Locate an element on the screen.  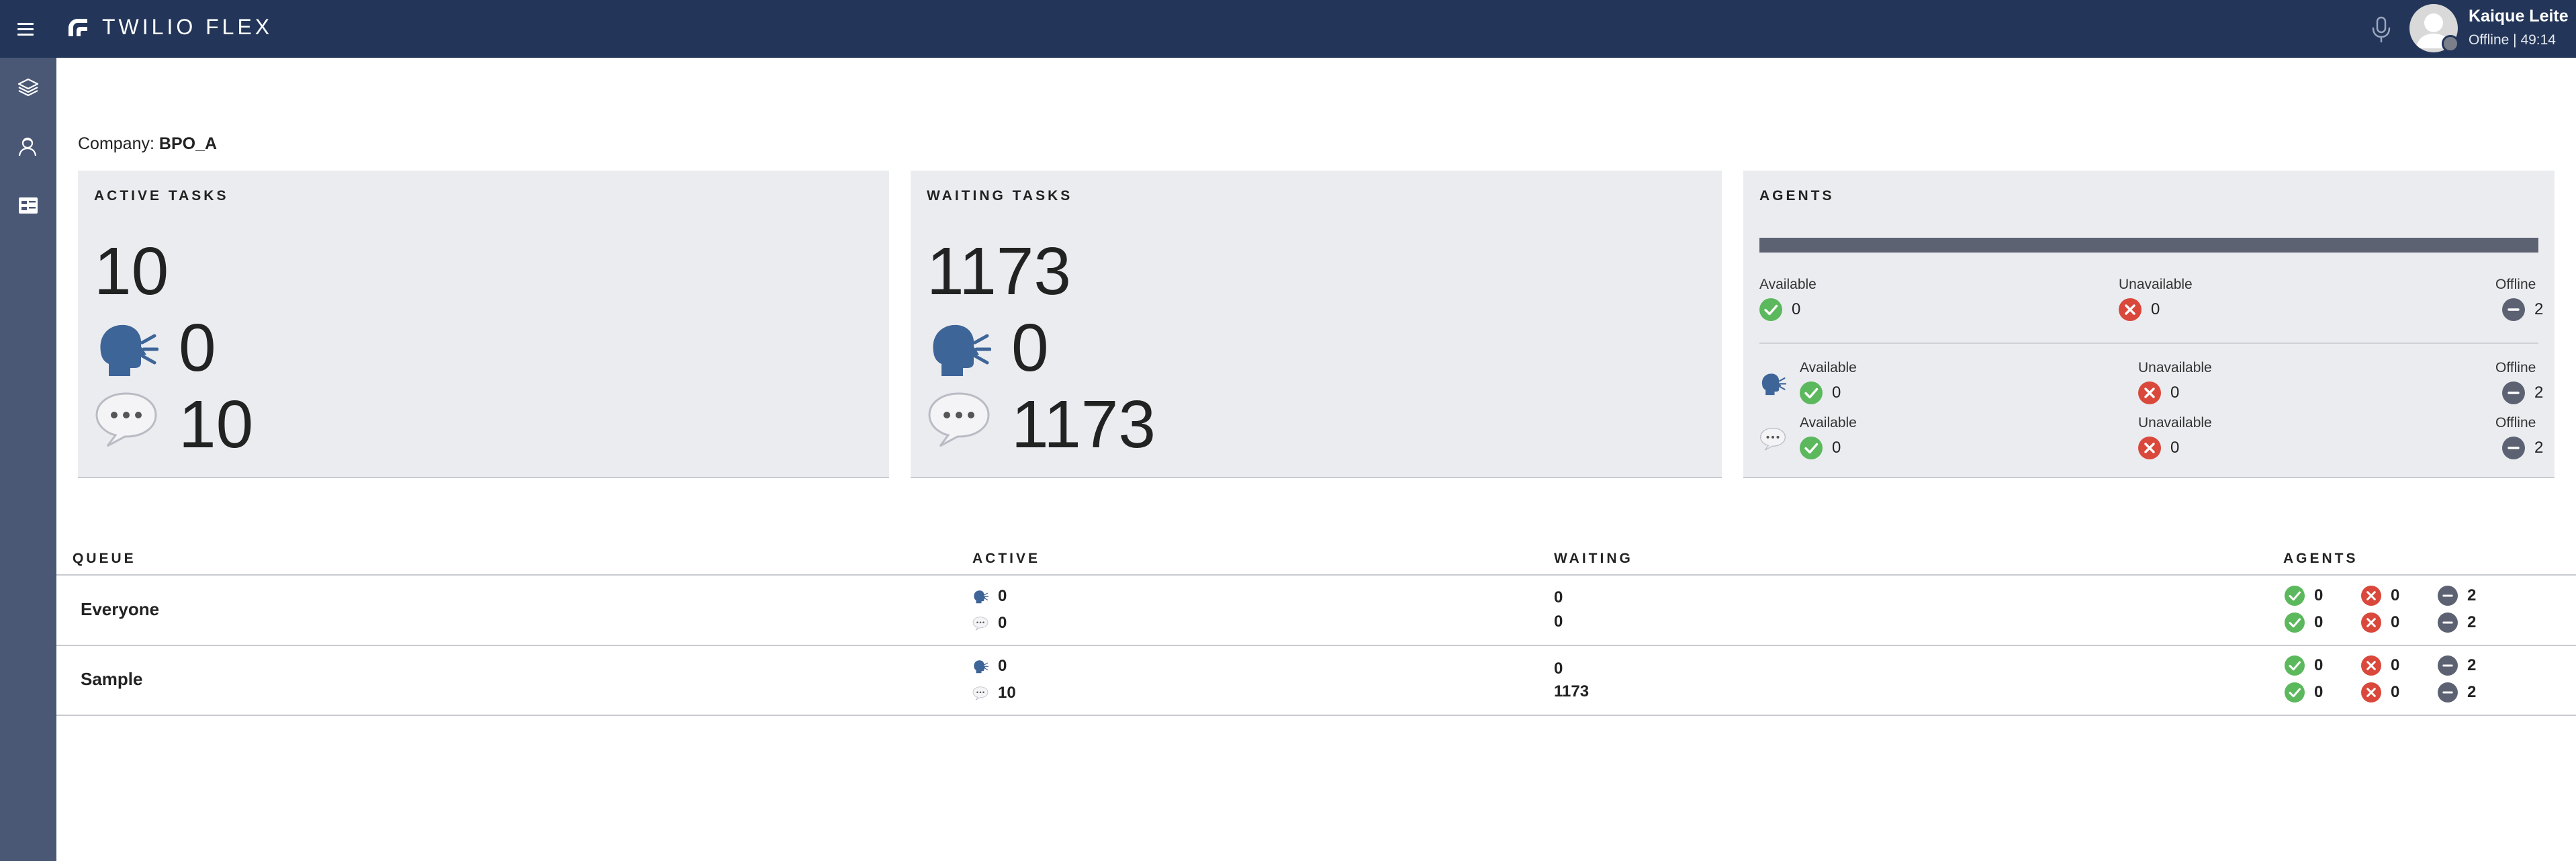
active-tasks-title: ACTIVE TASKS is located at coordinates (161, 195).